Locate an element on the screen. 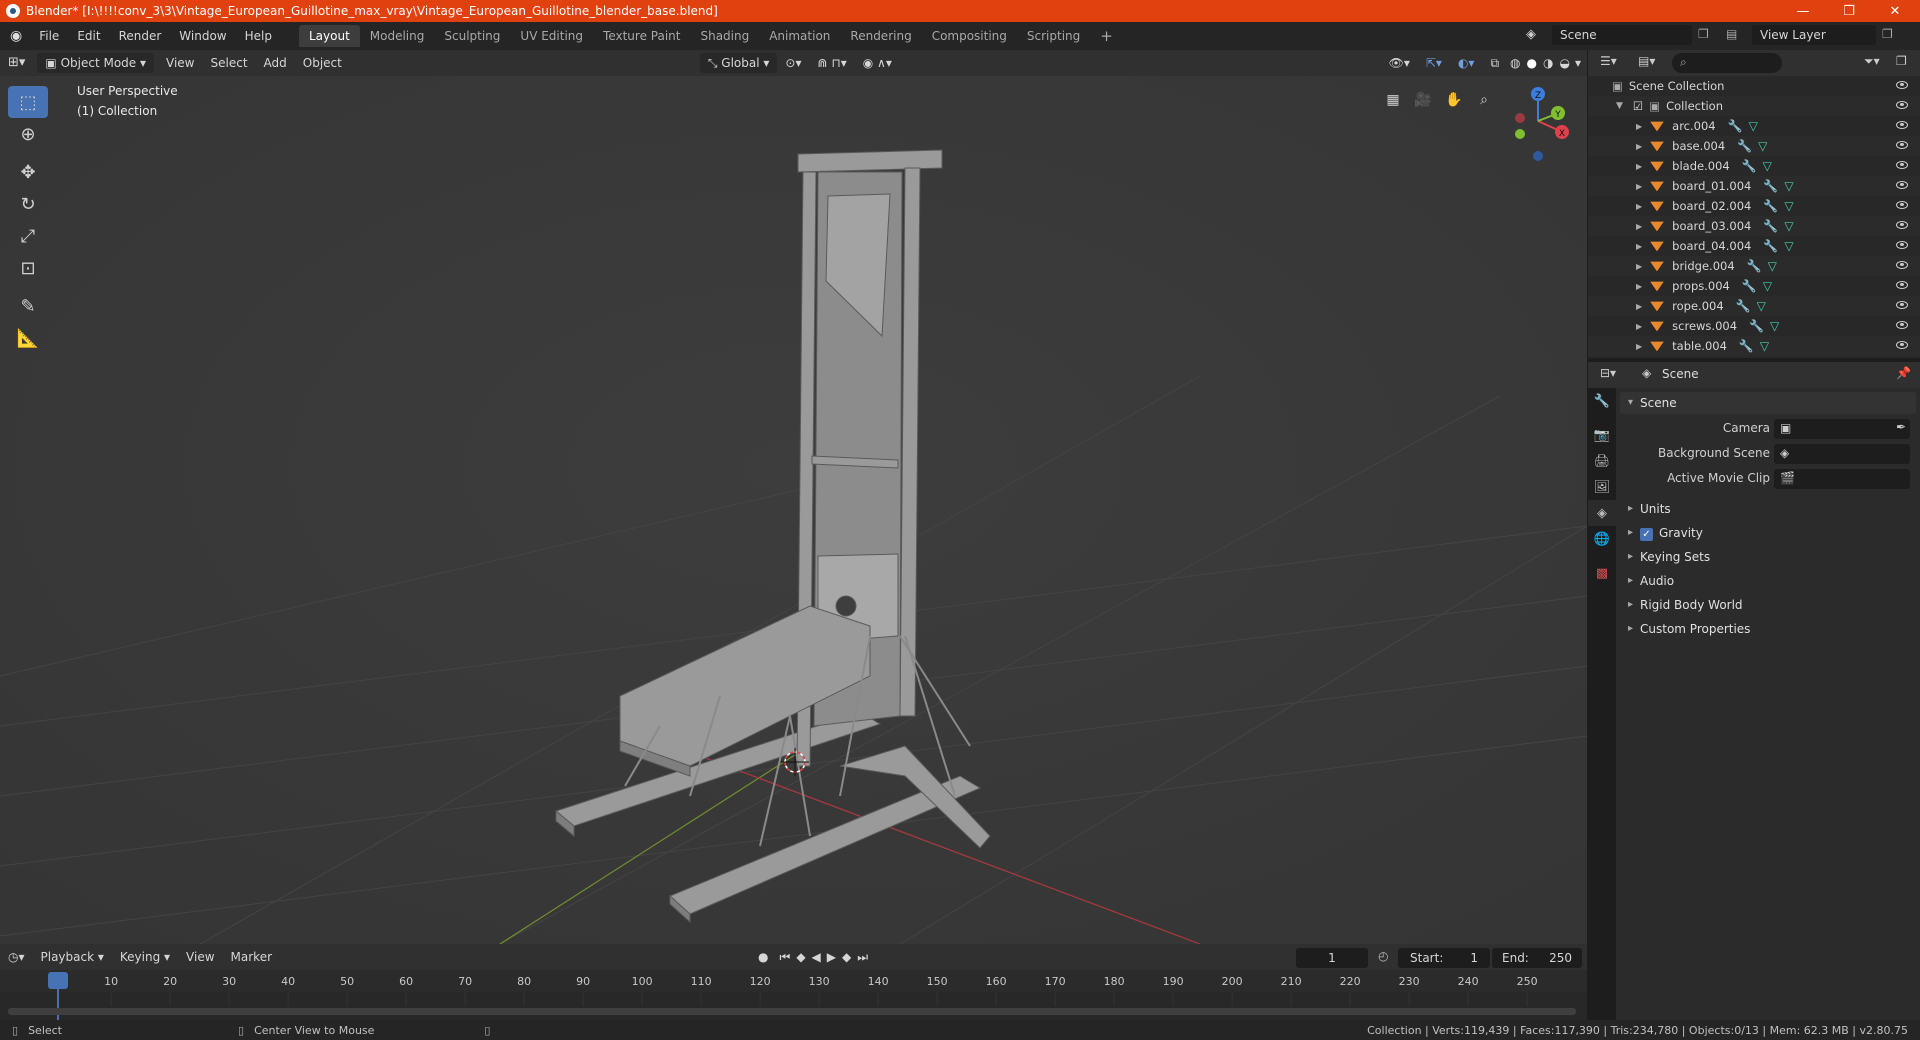  proportional-edit-icon: ◉ ∧▾ is located at coordinates (877, 63).